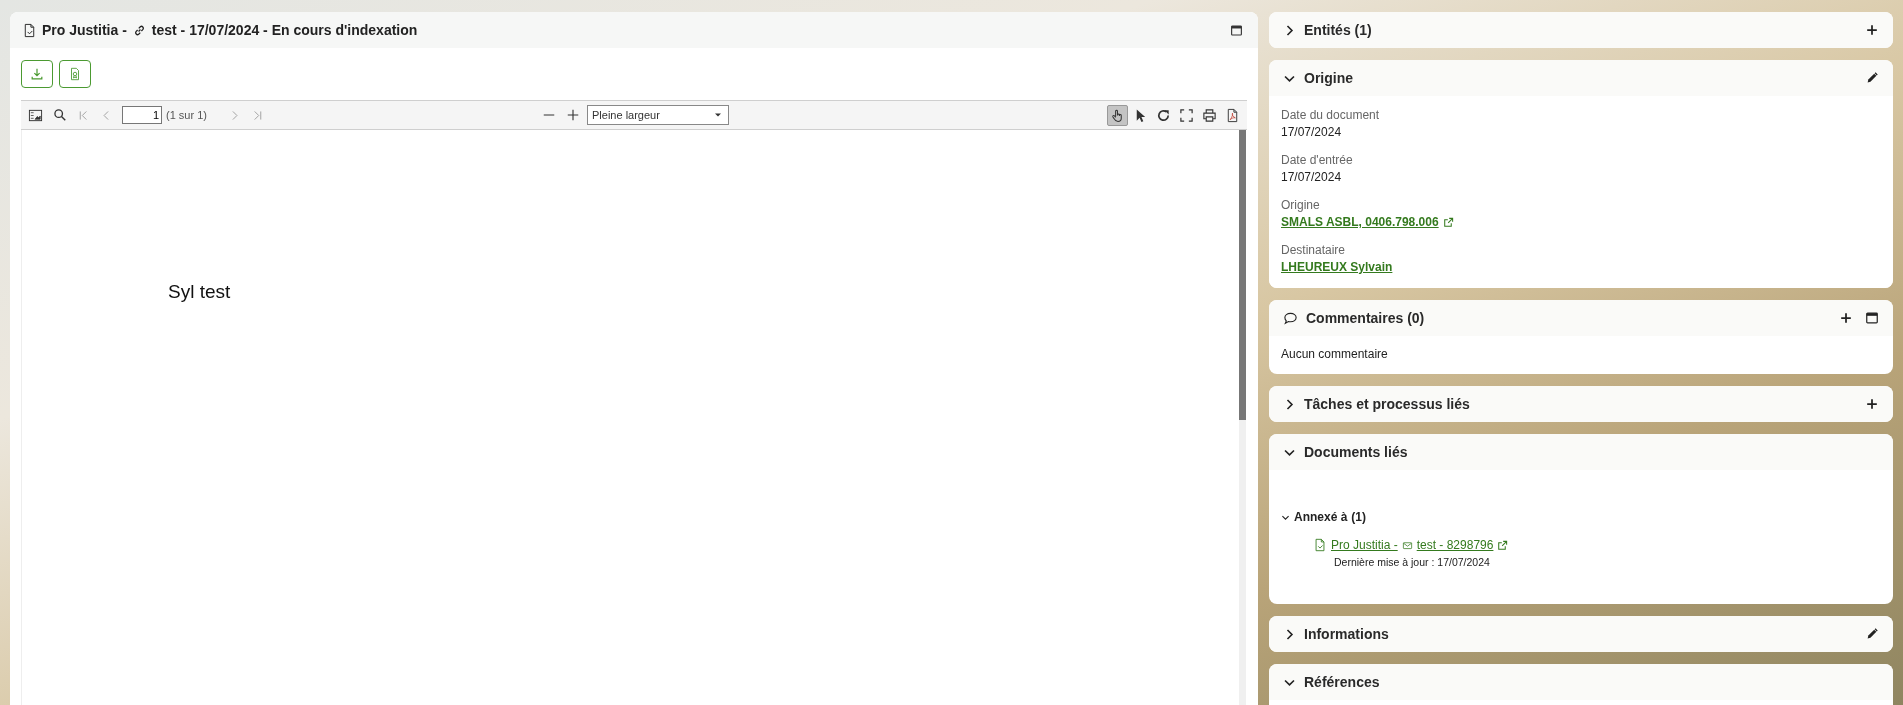  I want to click on certificate-icon, so click(75, 74).